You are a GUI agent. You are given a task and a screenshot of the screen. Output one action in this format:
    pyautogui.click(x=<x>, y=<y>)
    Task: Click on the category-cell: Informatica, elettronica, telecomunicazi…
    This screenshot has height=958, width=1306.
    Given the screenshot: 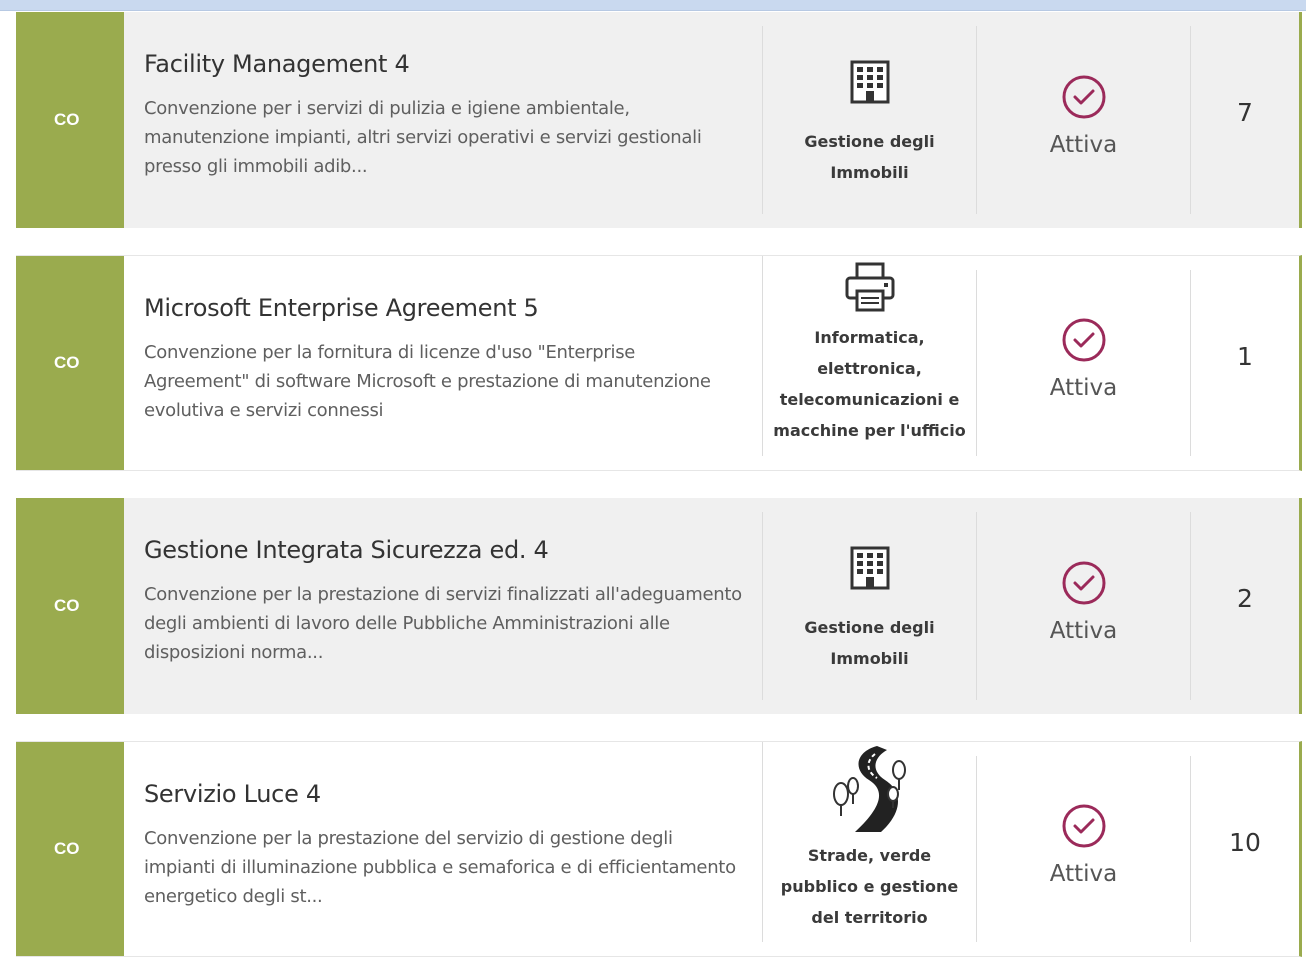 What is the action you would take?
    pyautogui.click(x=869, y=356)
    